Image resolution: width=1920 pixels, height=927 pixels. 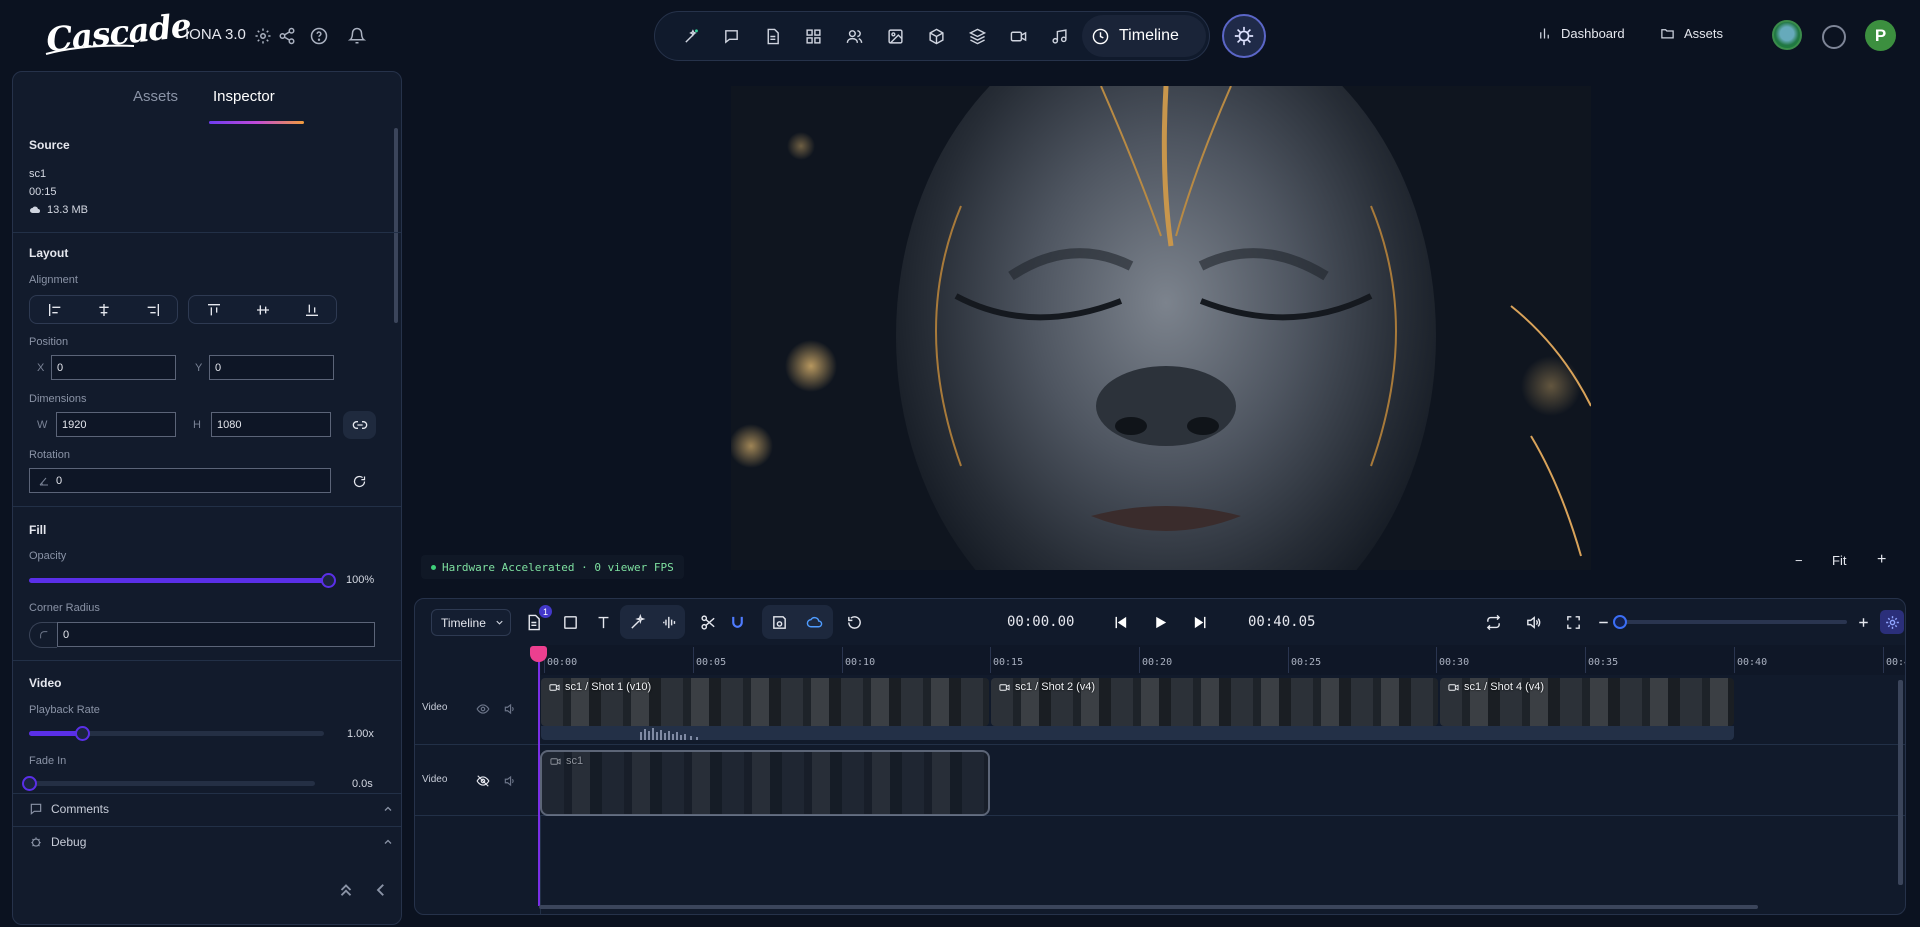 What do you see at coordinates (197, 425) in the screenshot?
I see `h-prefix: H` at bounding box center [197, 425].